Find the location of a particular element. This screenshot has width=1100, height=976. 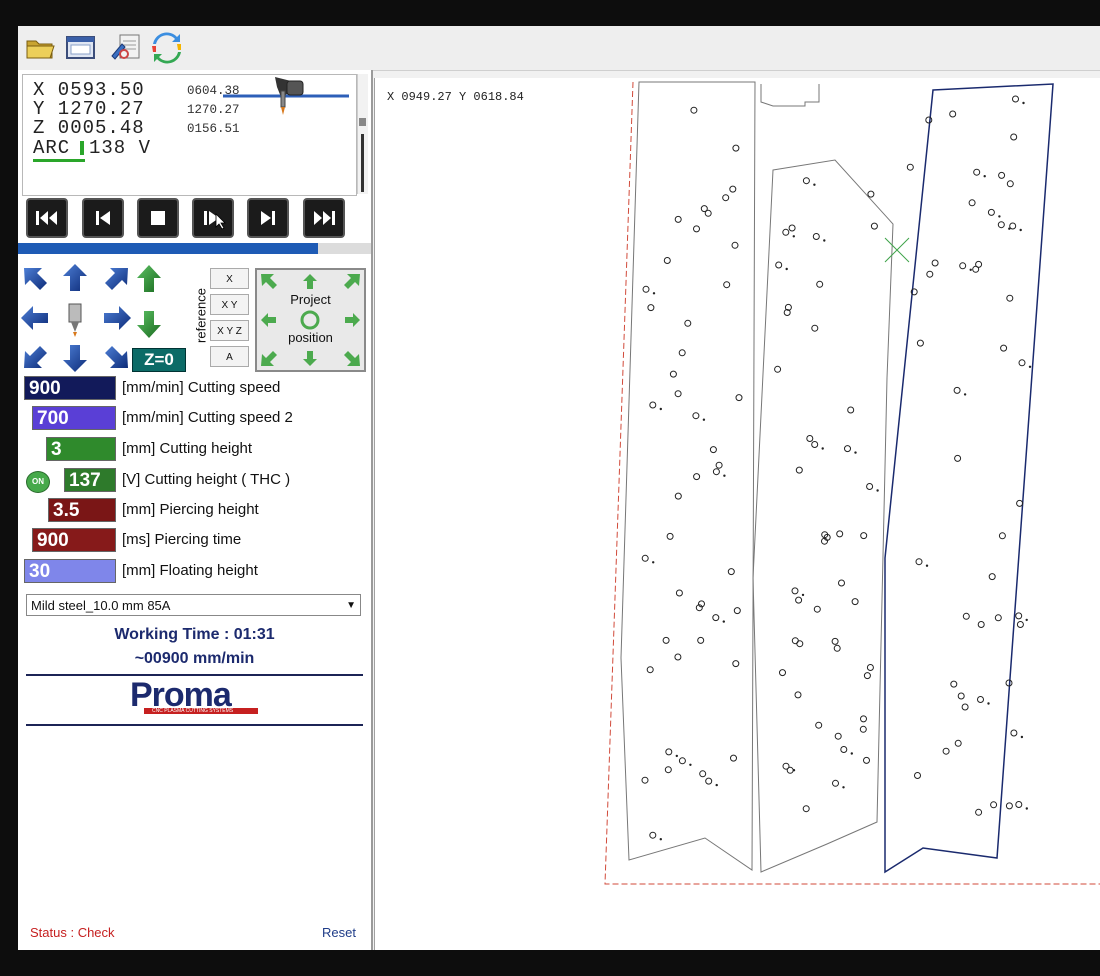

ref-a-button: A is located at coordinates (229, 356).